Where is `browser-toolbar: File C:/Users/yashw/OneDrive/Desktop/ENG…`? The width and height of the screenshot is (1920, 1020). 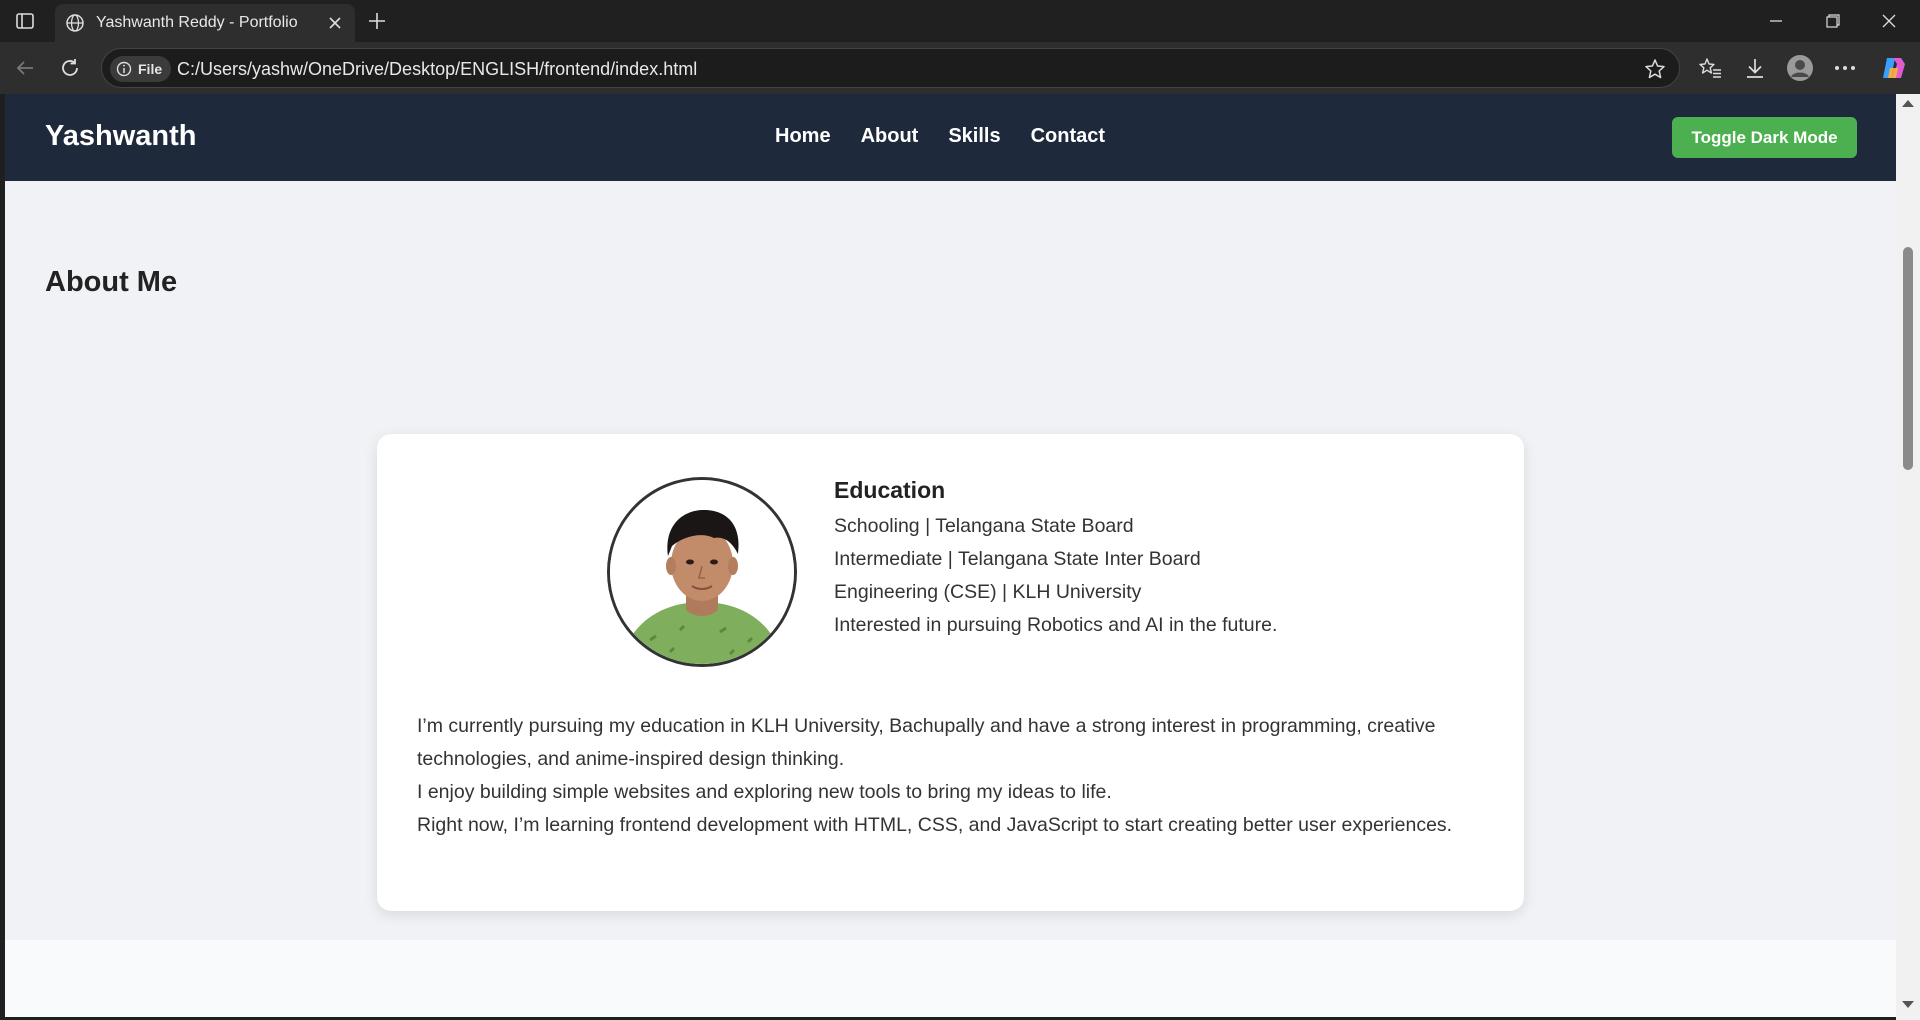 browser-toolbar: File C:/Users/yashw/OneDrive/Desktop/ENG… is located at coordinates (960, 68).